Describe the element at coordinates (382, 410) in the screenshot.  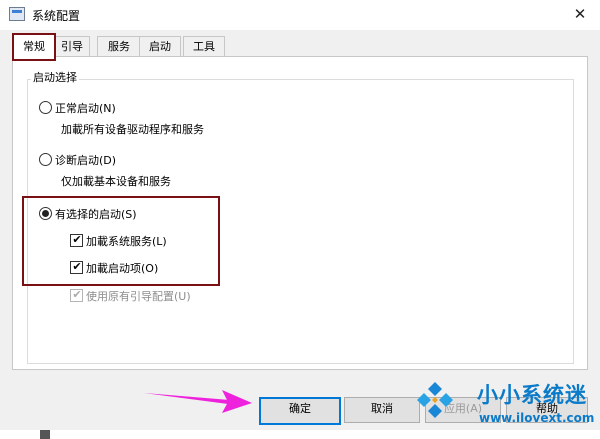
I see `cancel-button: 取消` at that location.